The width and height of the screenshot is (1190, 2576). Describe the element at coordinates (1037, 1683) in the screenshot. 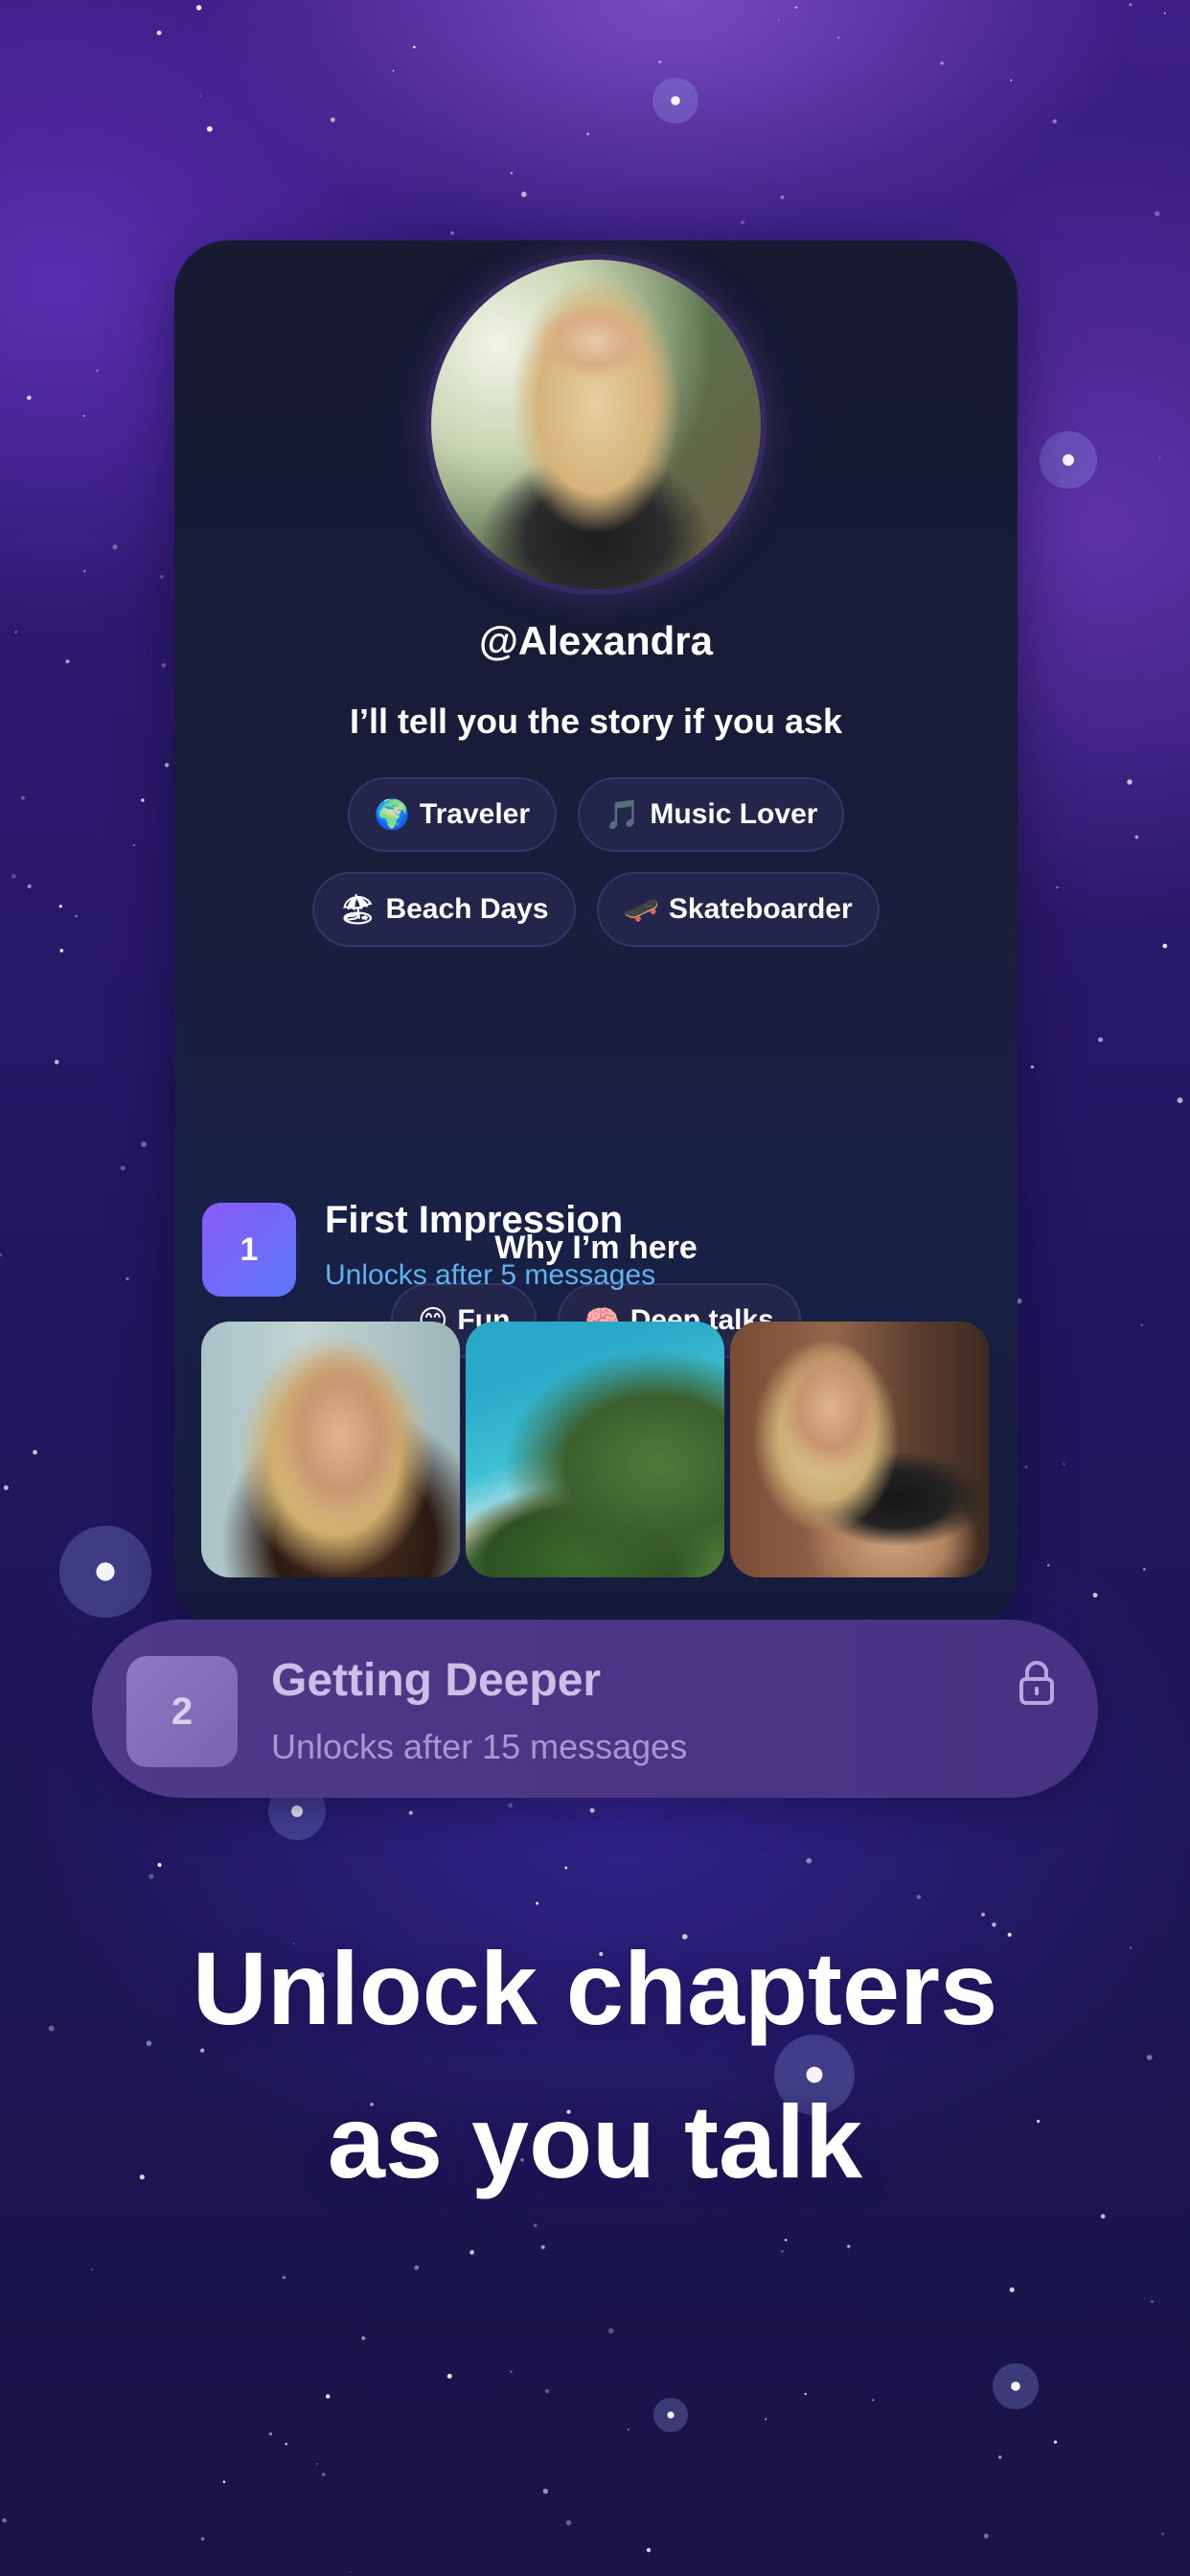

I see `lock-icon` at that location.